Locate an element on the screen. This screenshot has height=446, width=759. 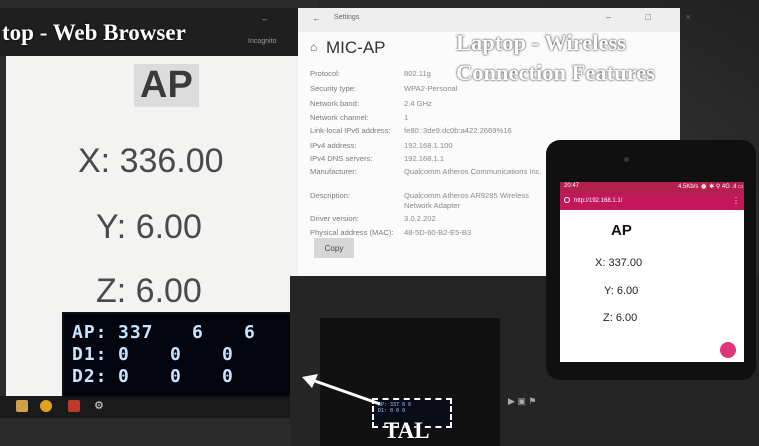
caption-tal: TAL is located at coordinates (407, 430).